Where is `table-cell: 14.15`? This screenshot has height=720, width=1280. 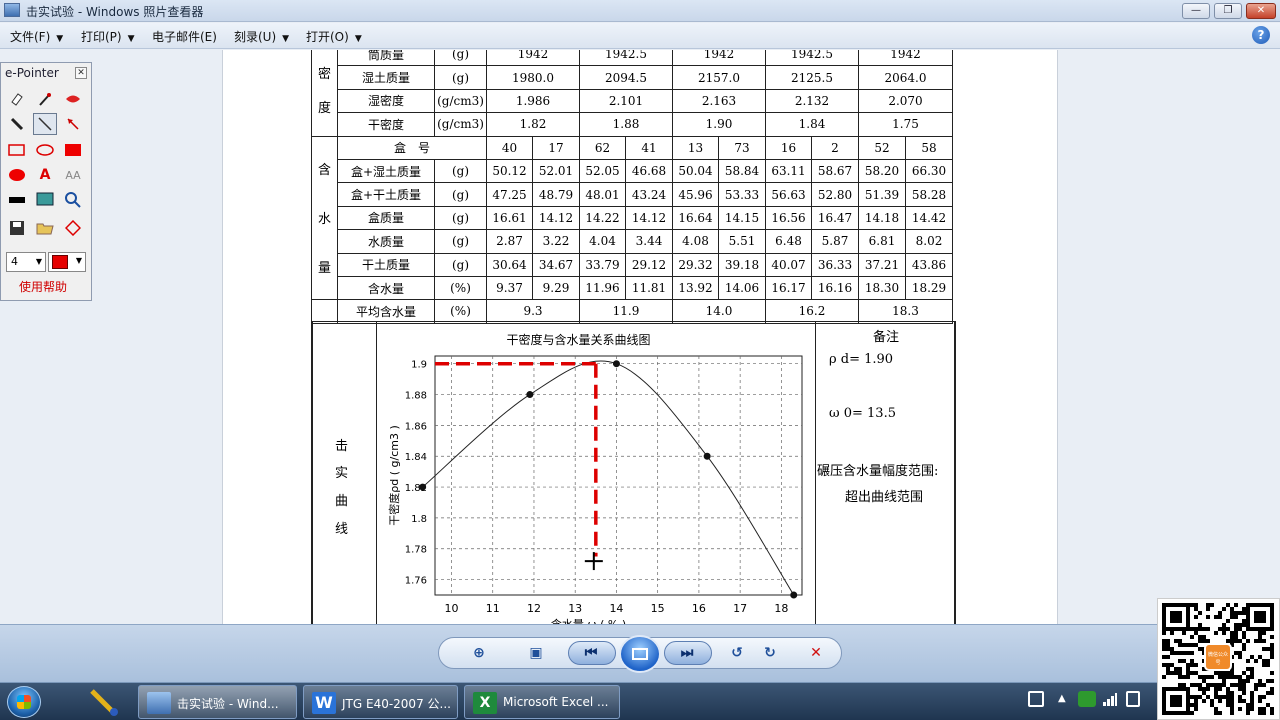
table-cell: 14.15 is located at coordinates (742, 218).